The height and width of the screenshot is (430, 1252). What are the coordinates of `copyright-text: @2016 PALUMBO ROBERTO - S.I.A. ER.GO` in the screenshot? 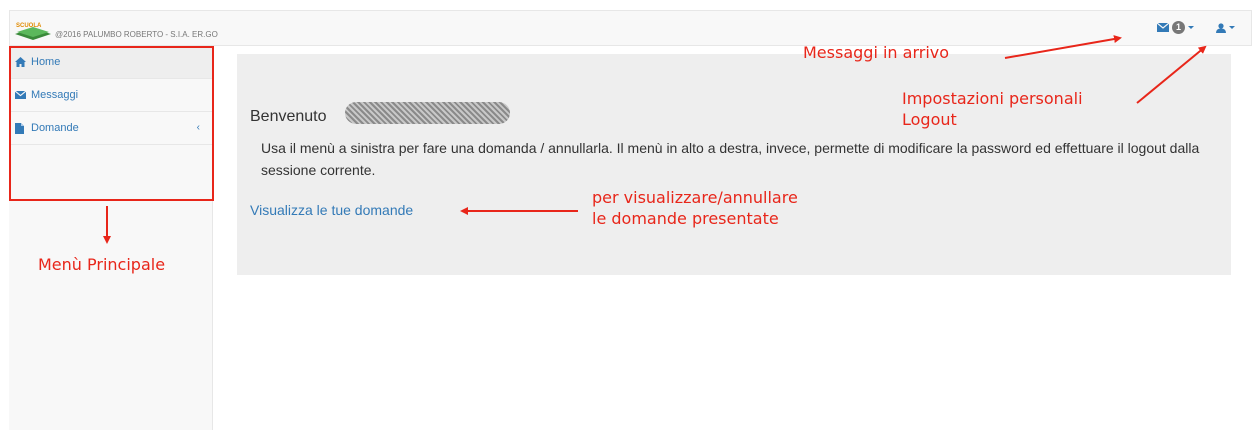 It's located at (136, 34).